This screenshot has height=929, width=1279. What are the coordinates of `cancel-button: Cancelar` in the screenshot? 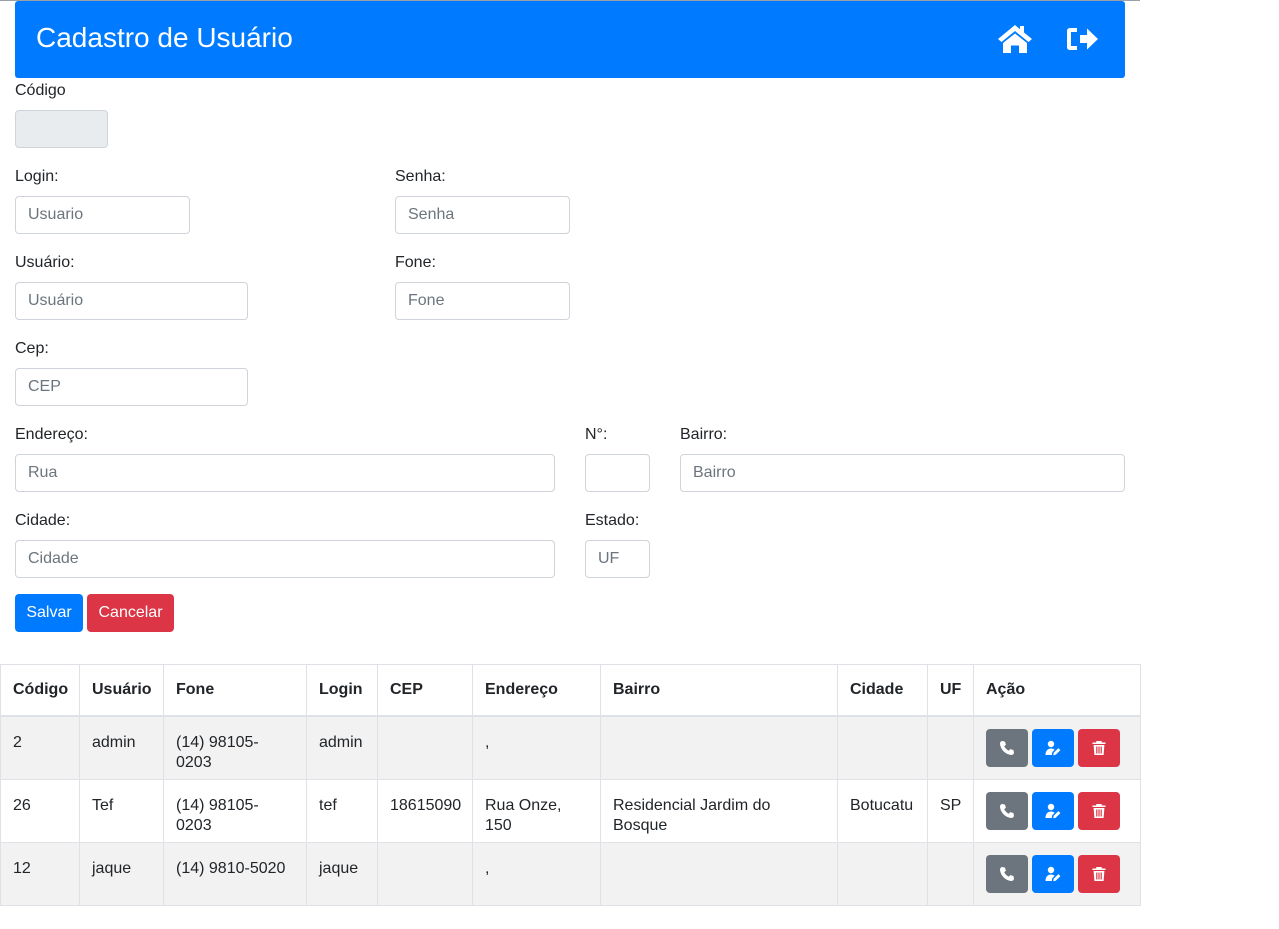 It's located at (130, 613).